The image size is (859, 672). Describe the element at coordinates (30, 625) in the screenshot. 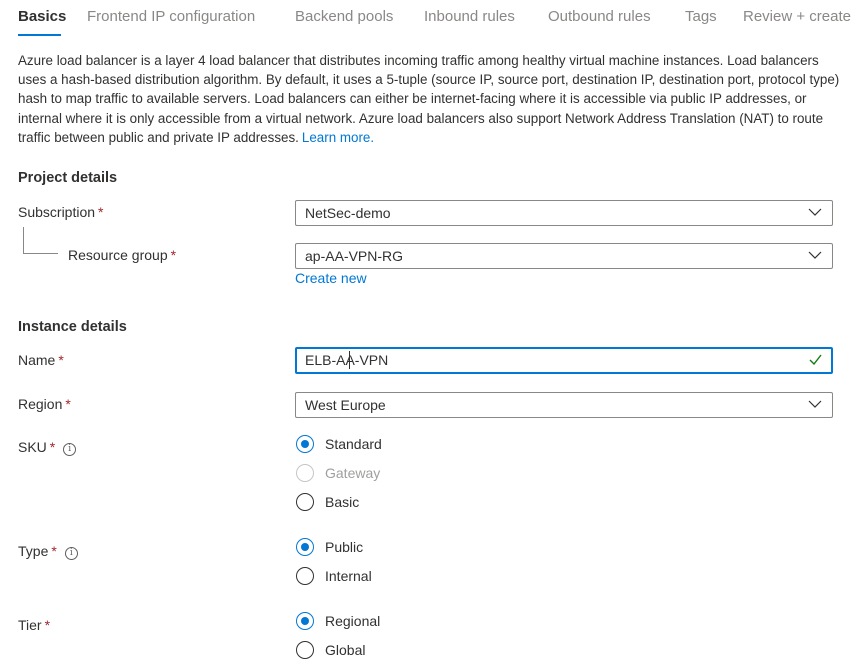

I see `tier-label-text: Tier` at that location.